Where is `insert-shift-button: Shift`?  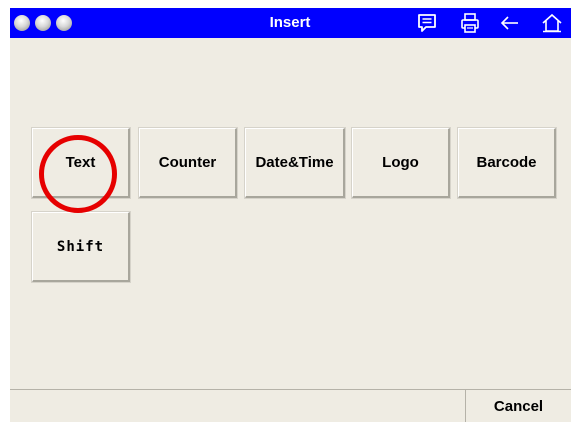
insert-shift-button: Shift is located at coordinates (81, 247).